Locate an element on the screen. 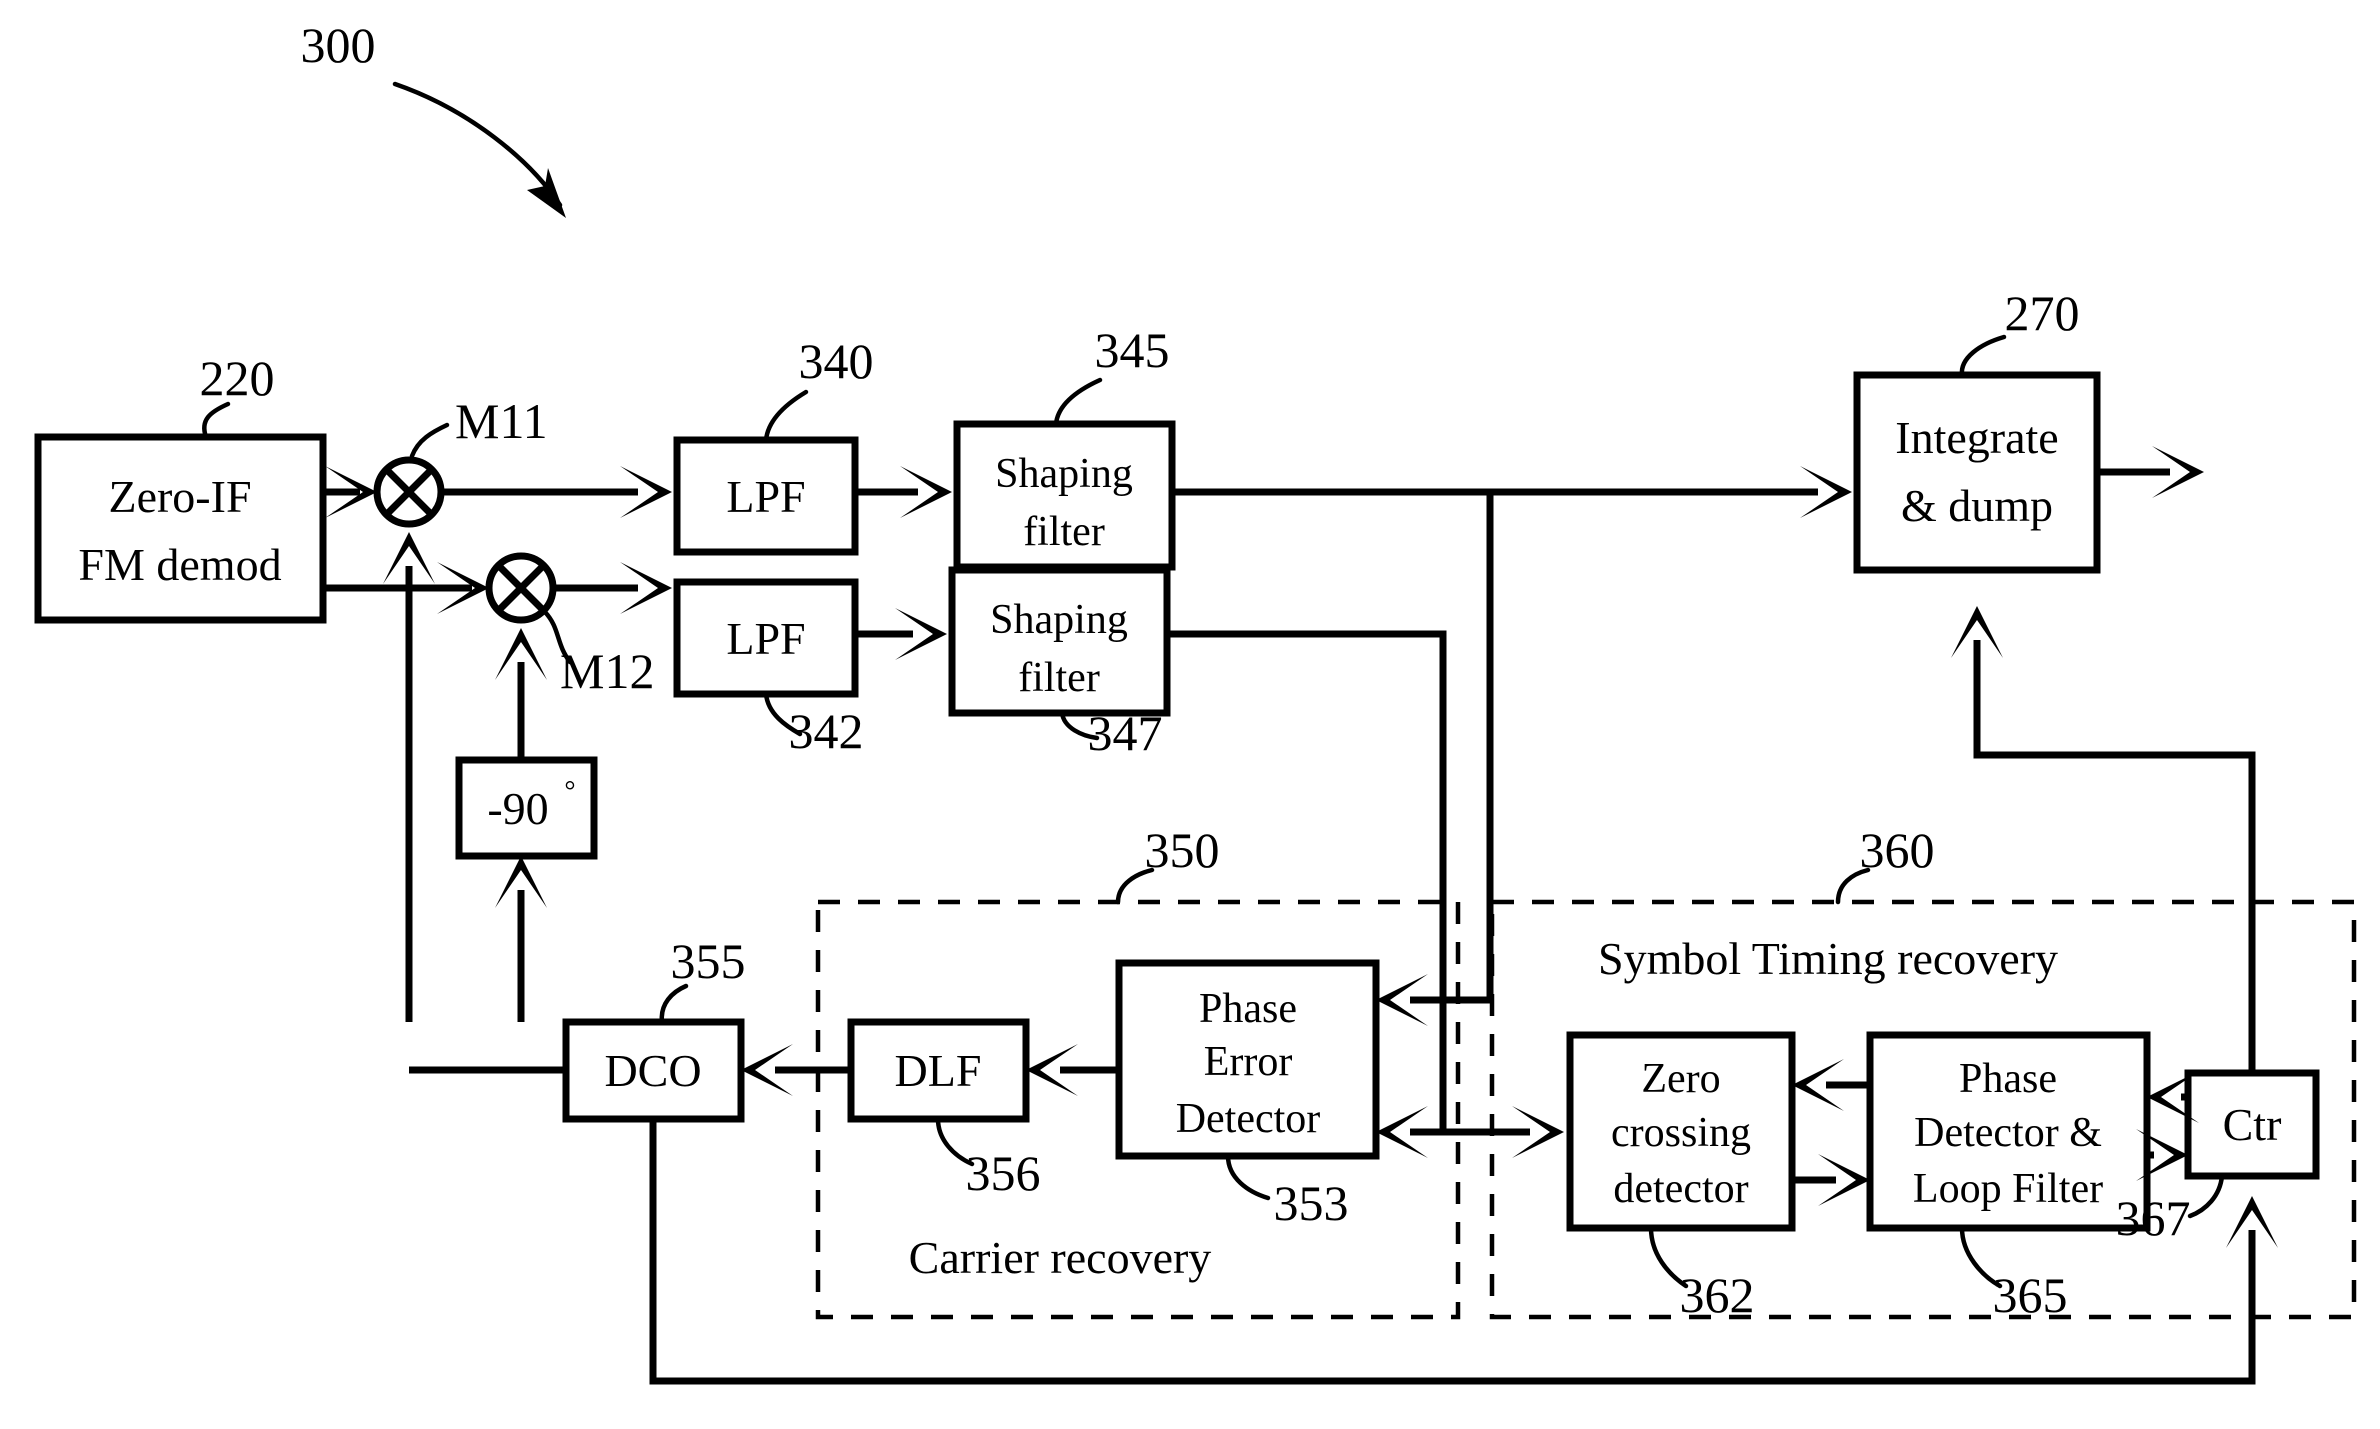 The image size is (2380, 1429). ref-362-label: 362 is located at coordinates (1717, 1295).